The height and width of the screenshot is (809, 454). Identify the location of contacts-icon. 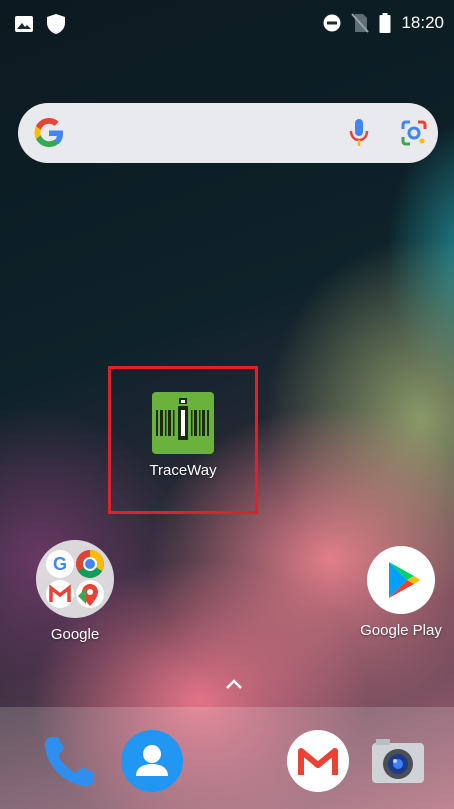
(152, 761).